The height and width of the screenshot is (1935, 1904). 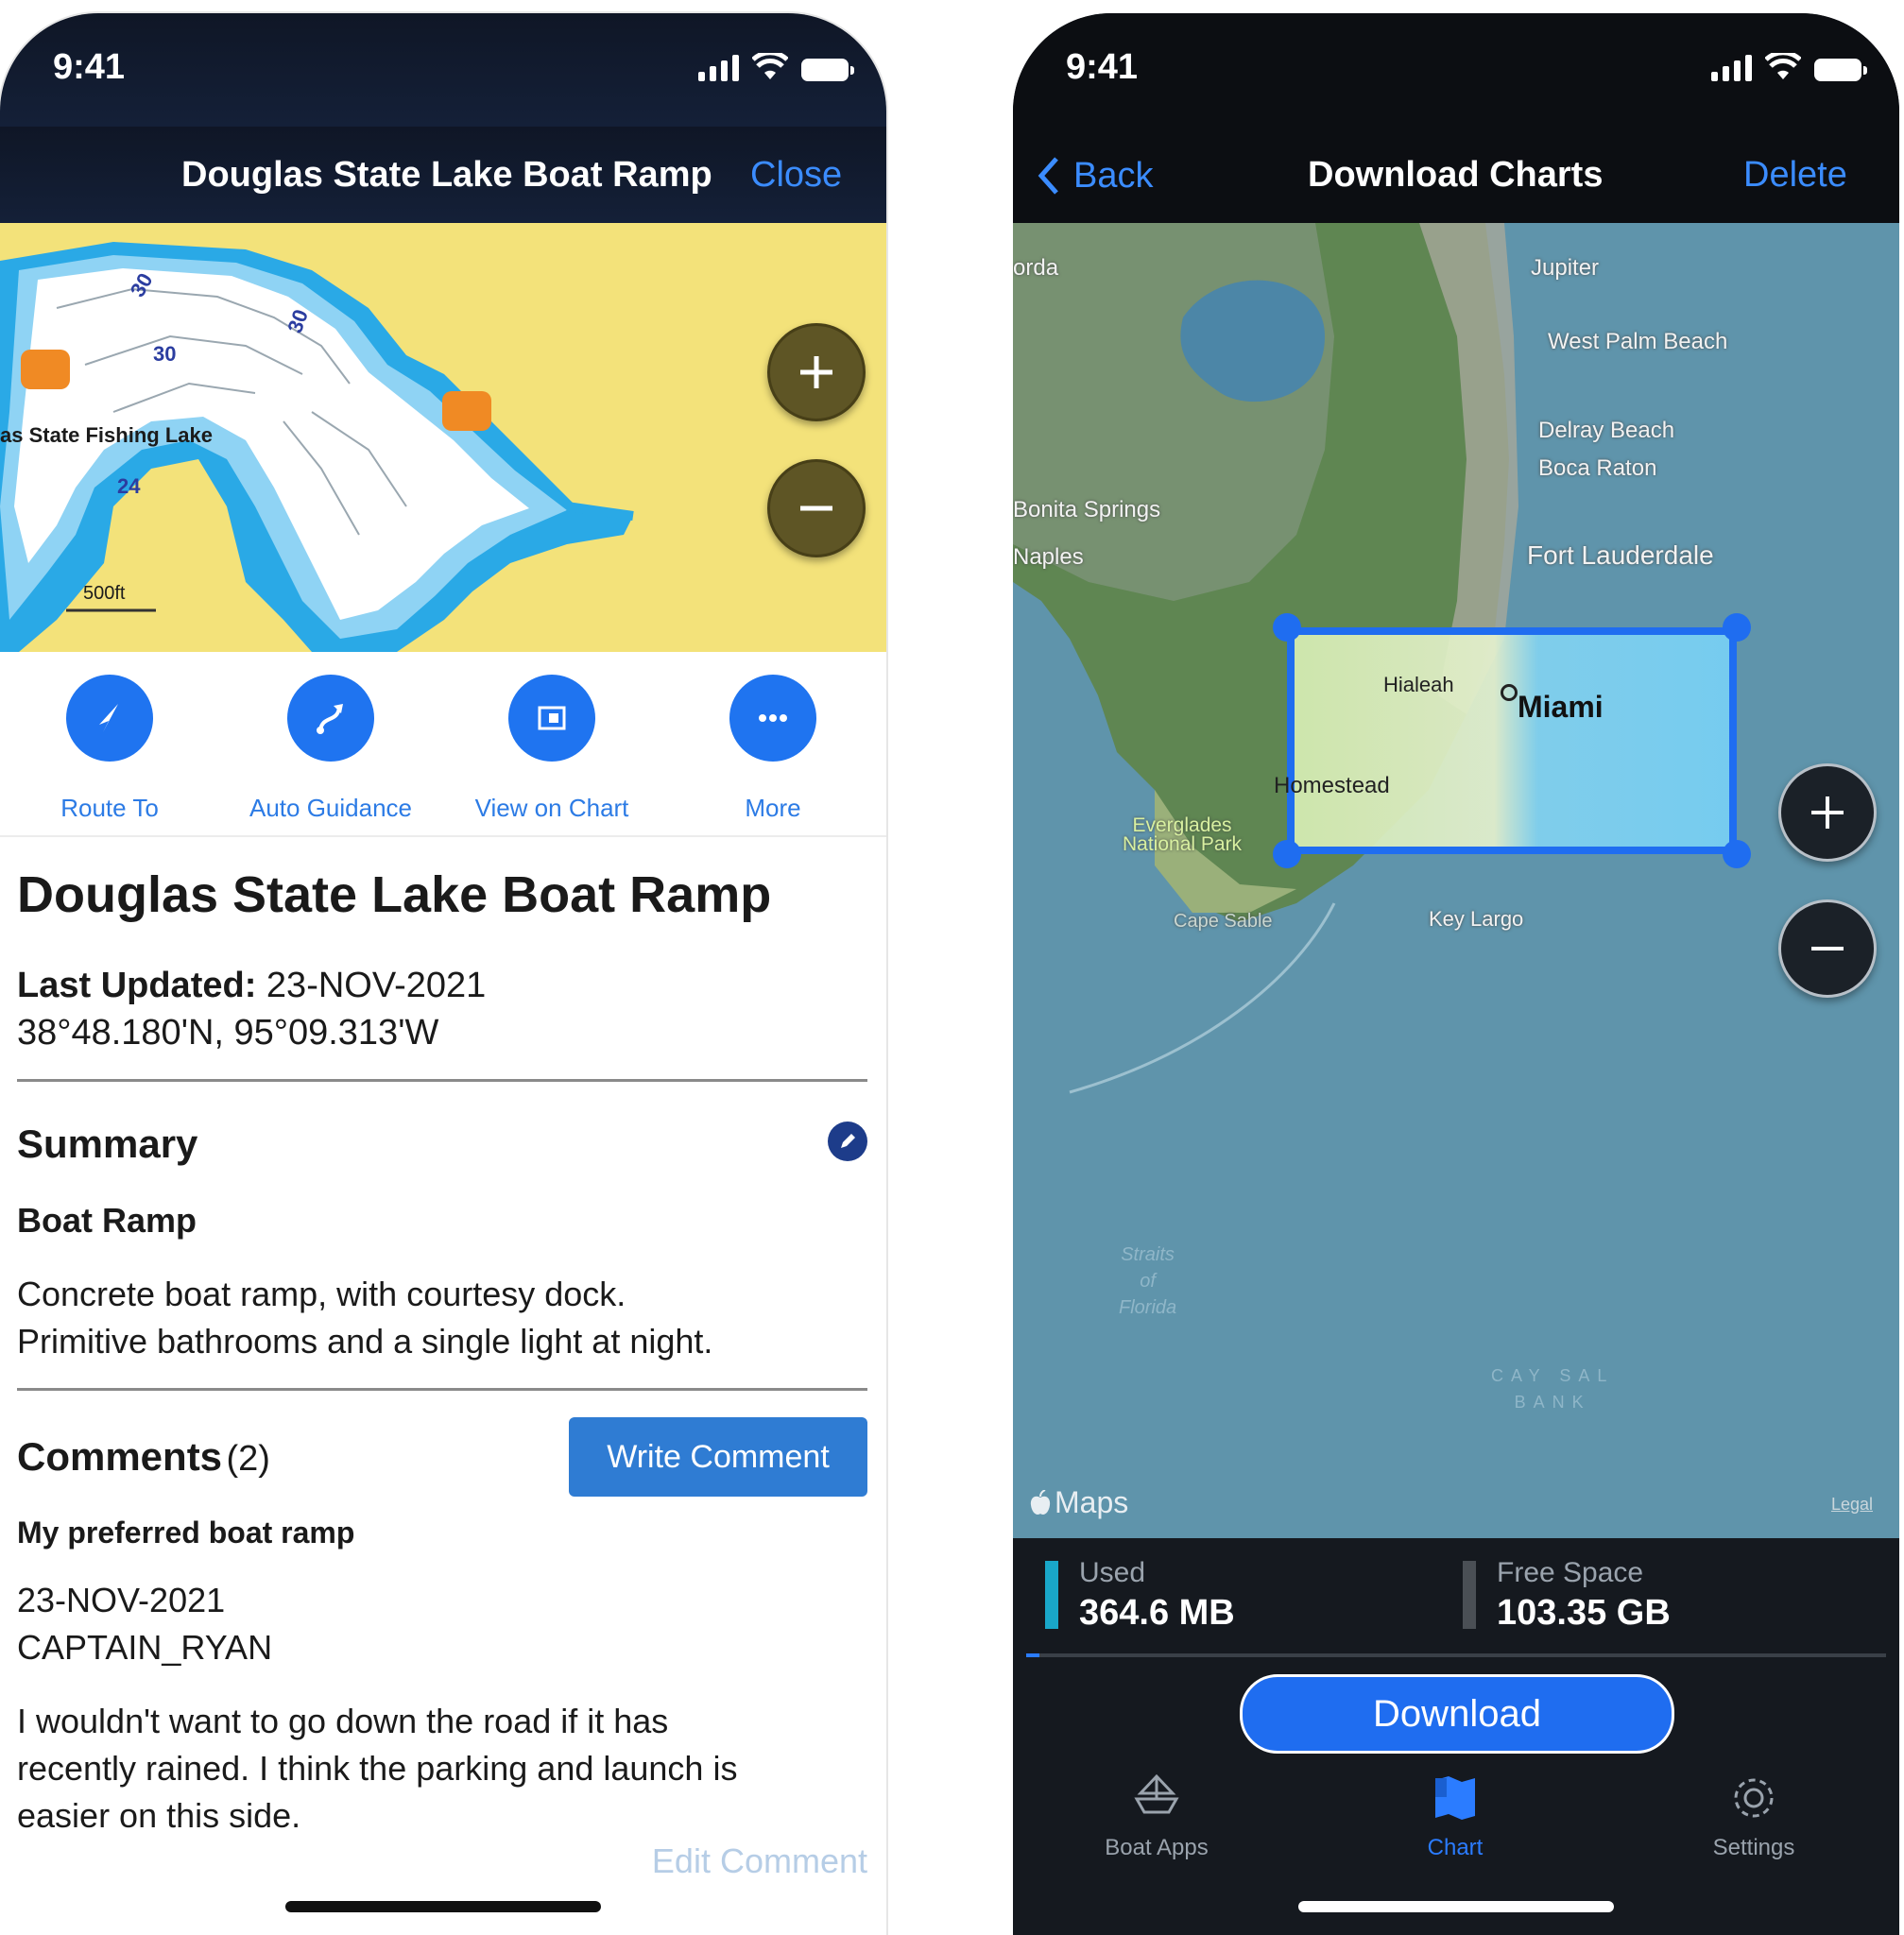 I want to click on tab-chart: Chart, so click(x=1455, y=1816).